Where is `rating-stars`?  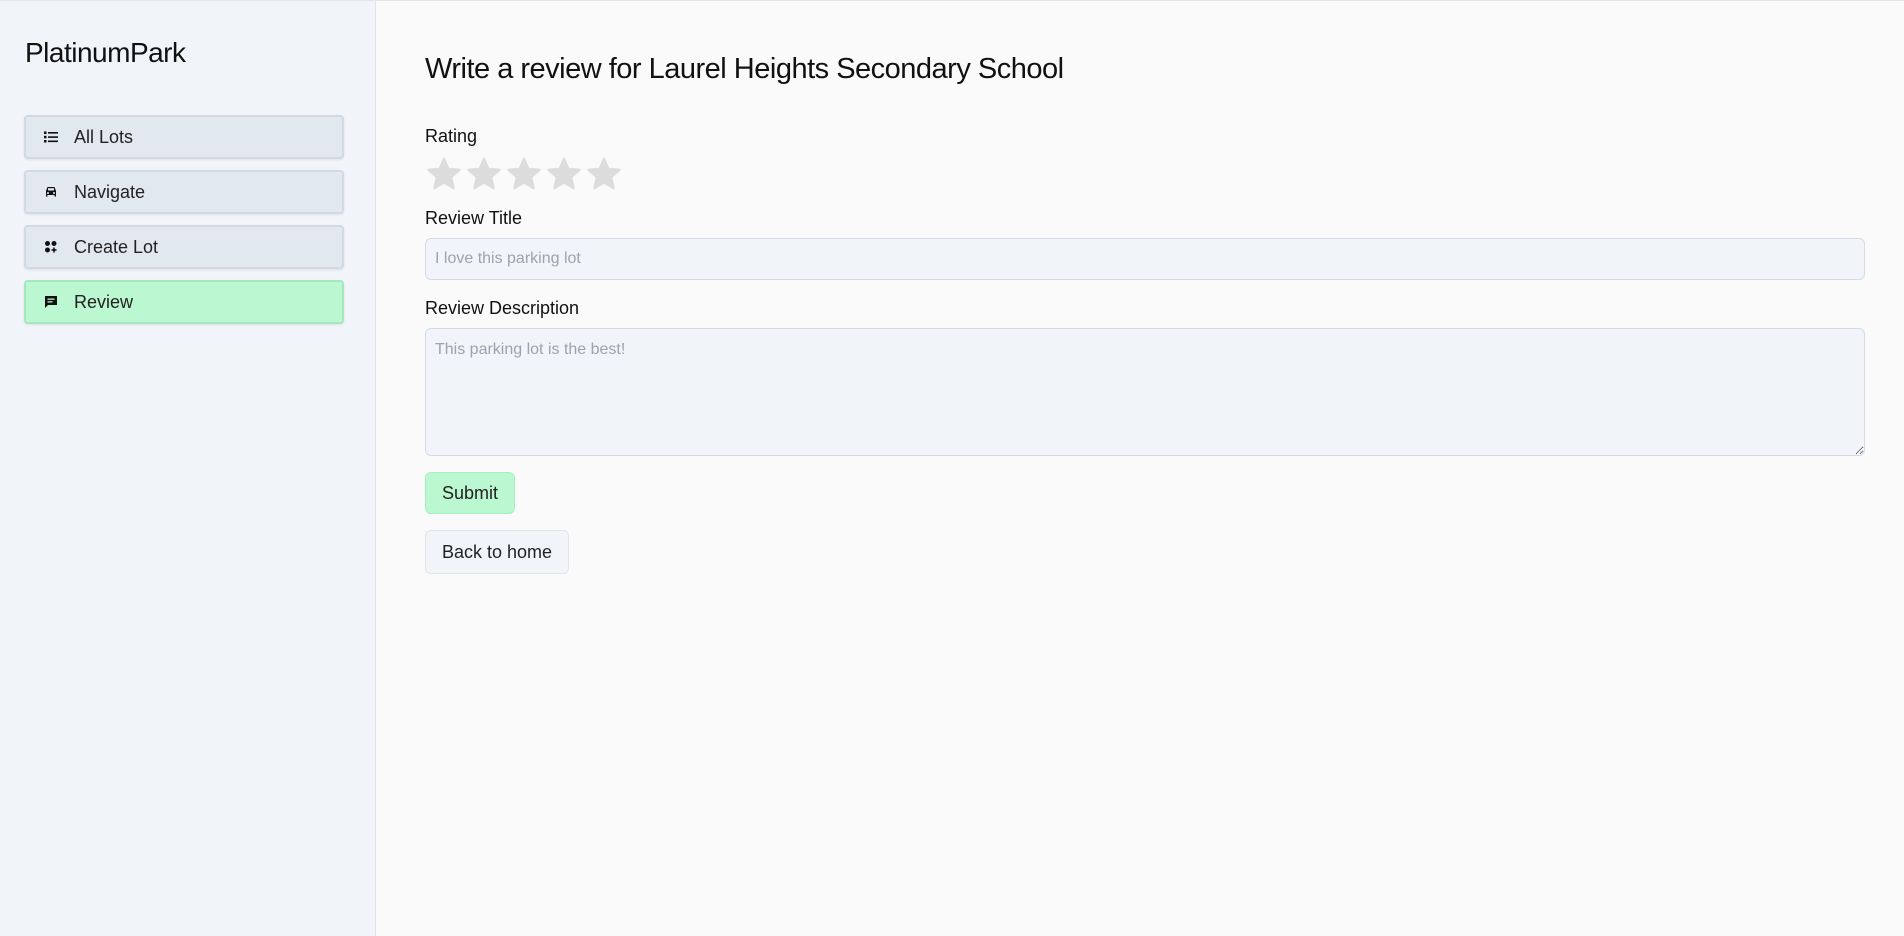 rating-stars is located at coordinates (524, 174).